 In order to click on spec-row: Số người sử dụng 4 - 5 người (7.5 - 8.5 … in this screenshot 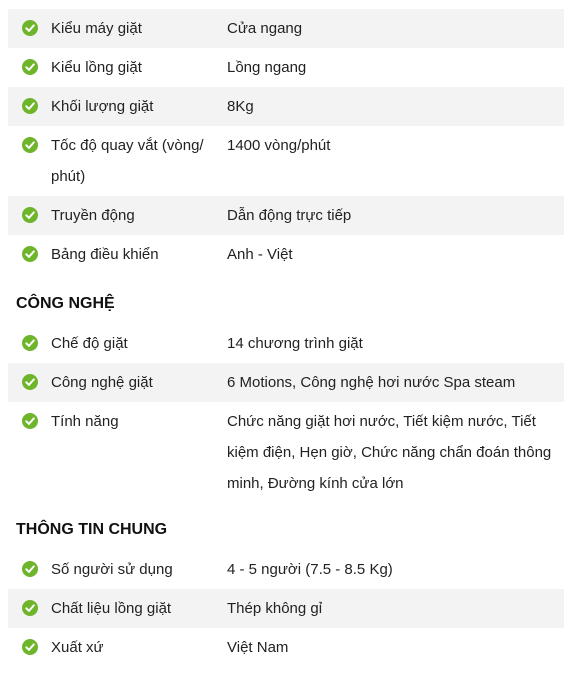, I will do `click(286, 569)`.